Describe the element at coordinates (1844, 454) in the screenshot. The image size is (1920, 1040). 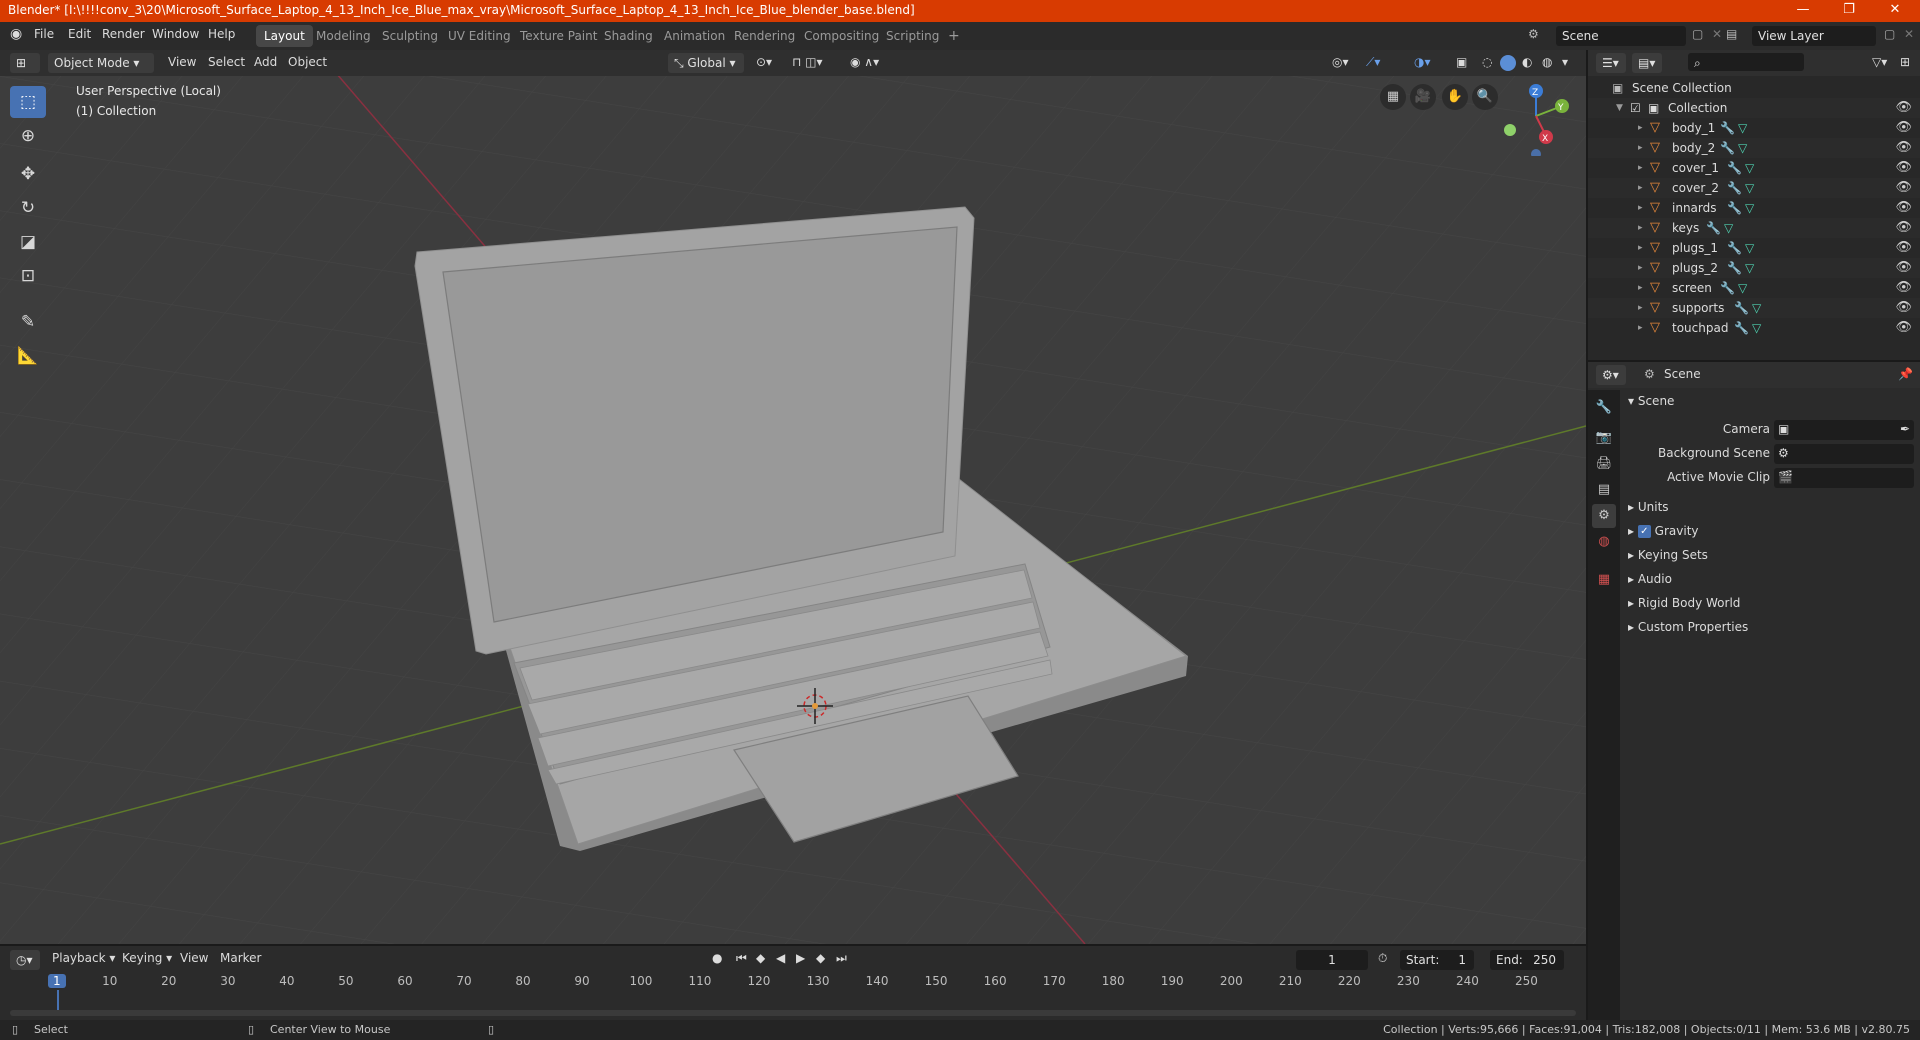
I see `background-scene-field: ⚙` at that location.